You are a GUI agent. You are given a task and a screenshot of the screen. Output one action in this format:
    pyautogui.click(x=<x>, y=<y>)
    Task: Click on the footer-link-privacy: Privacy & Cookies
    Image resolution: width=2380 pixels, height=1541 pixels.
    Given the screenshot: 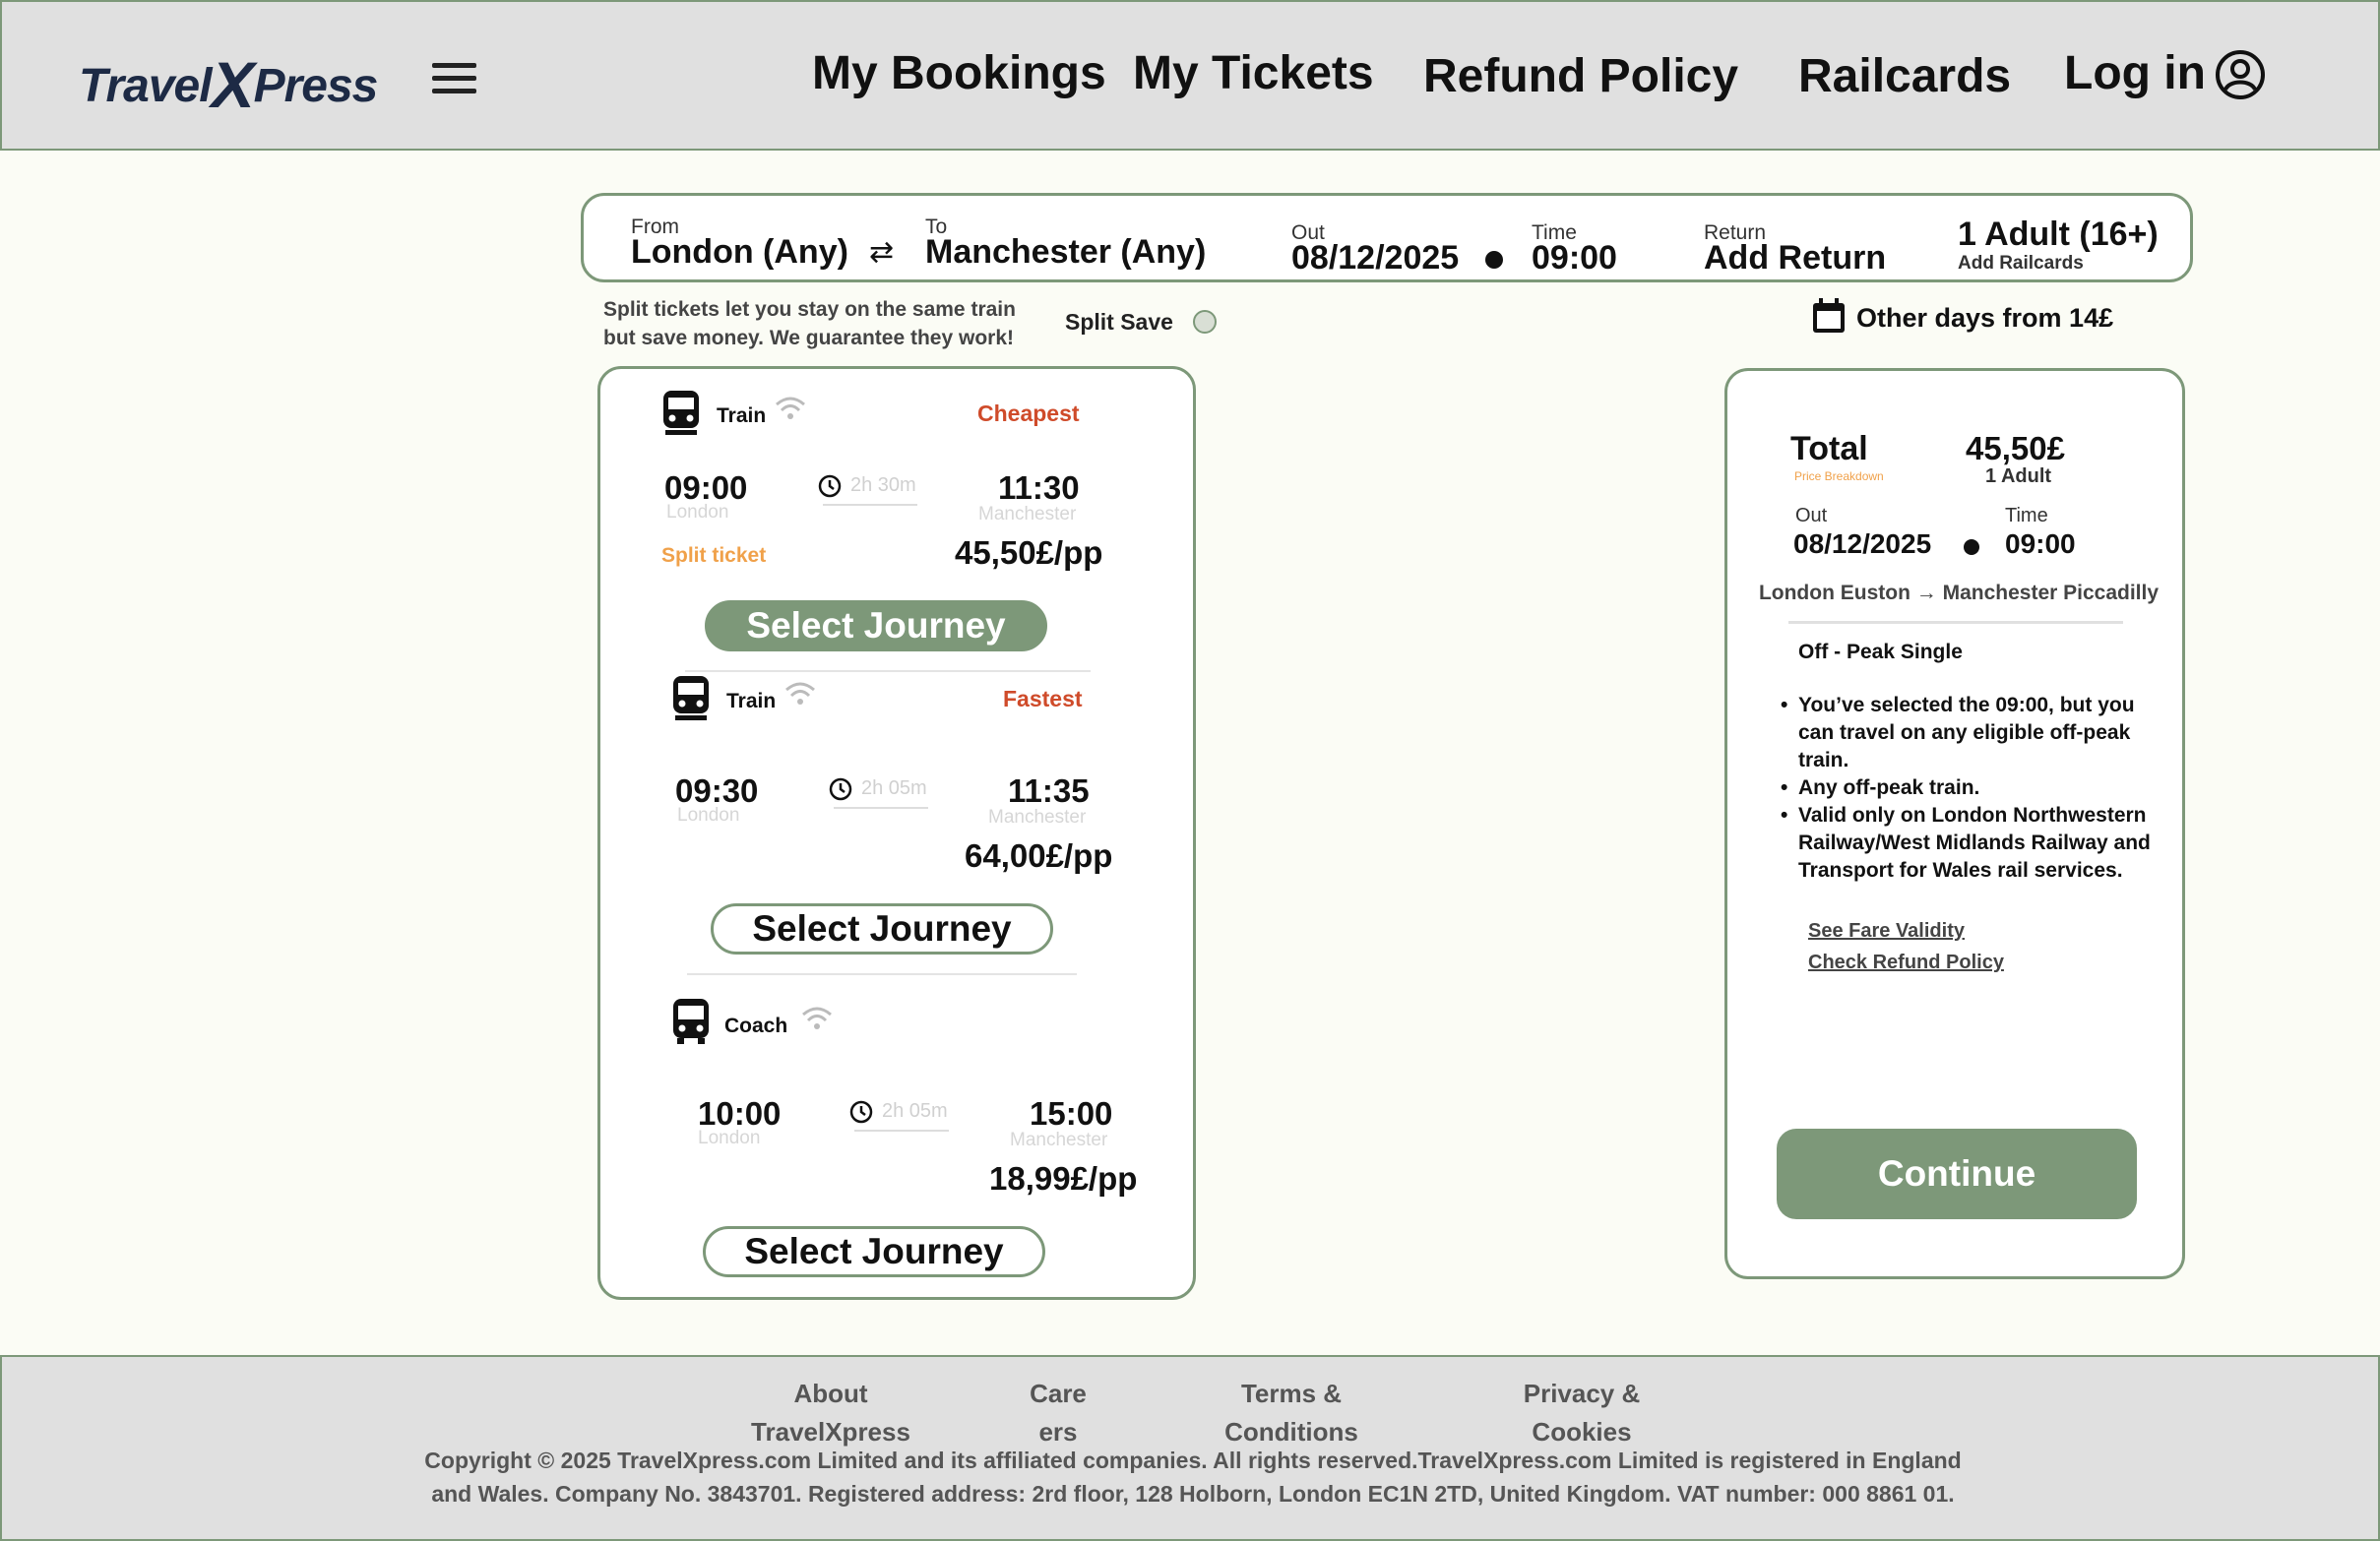 What is the action you would take?
    pyautogui.click(x=1582, y=1413)
    